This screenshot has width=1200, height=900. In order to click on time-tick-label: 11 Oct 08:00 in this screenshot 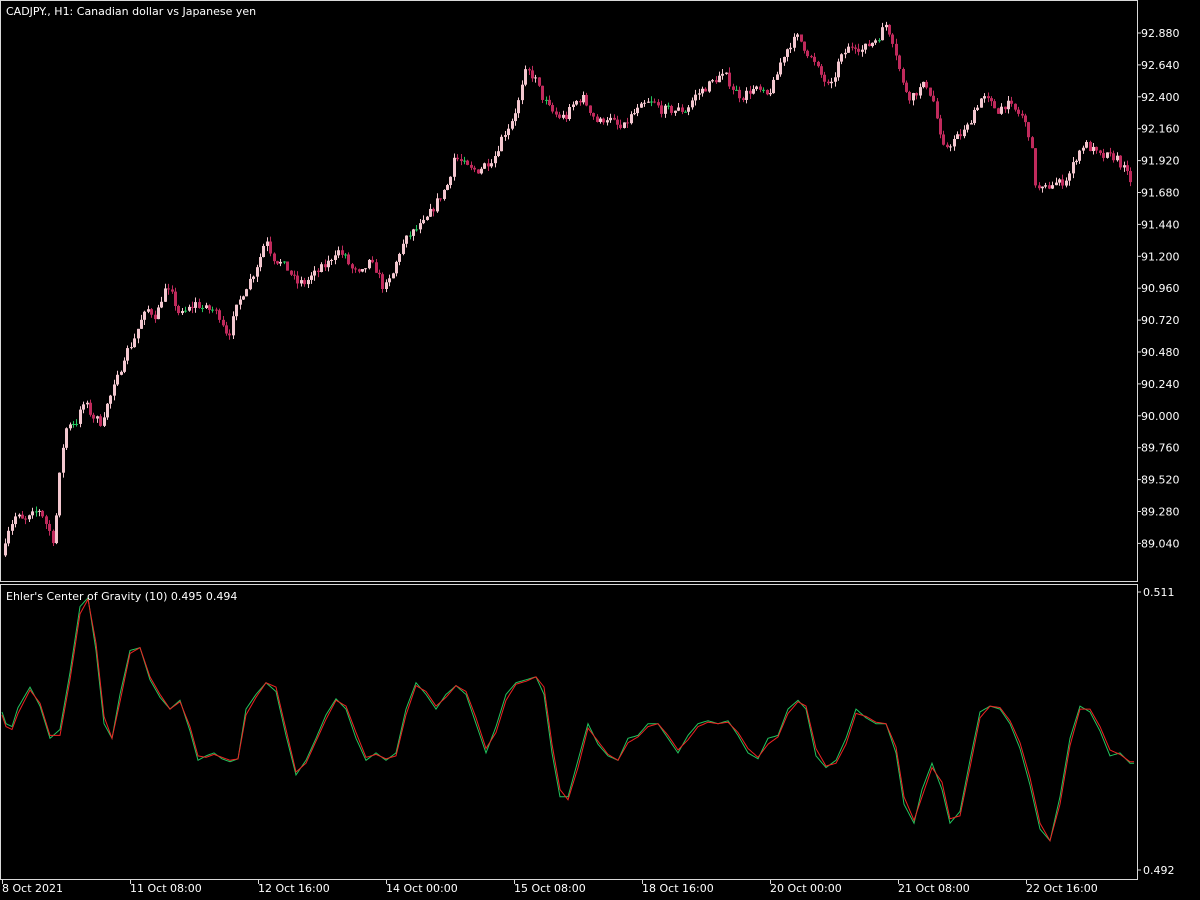, I will do `click(166, 888)`.